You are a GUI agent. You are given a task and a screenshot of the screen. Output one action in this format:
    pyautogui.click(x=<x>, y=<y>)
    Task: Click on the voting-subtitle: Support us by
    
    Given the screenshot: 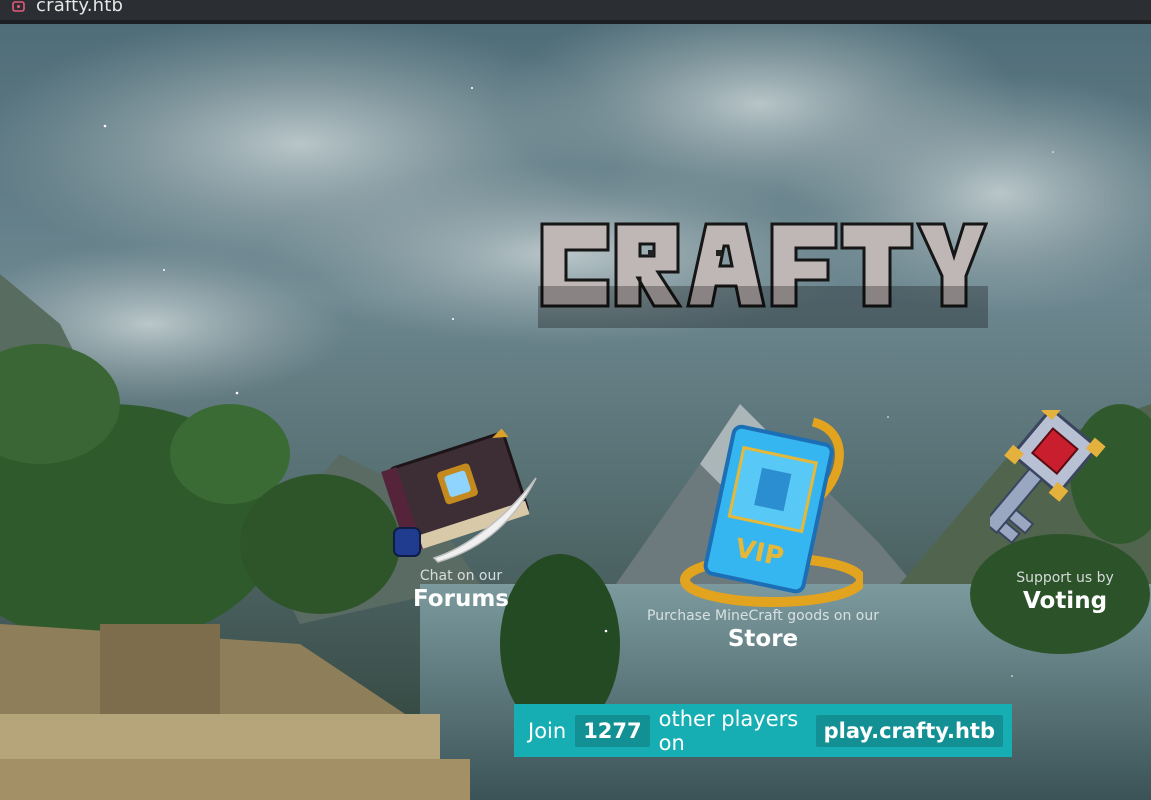 What is the action you would take?
    pyautogui.click(x=1065, y=578)
    